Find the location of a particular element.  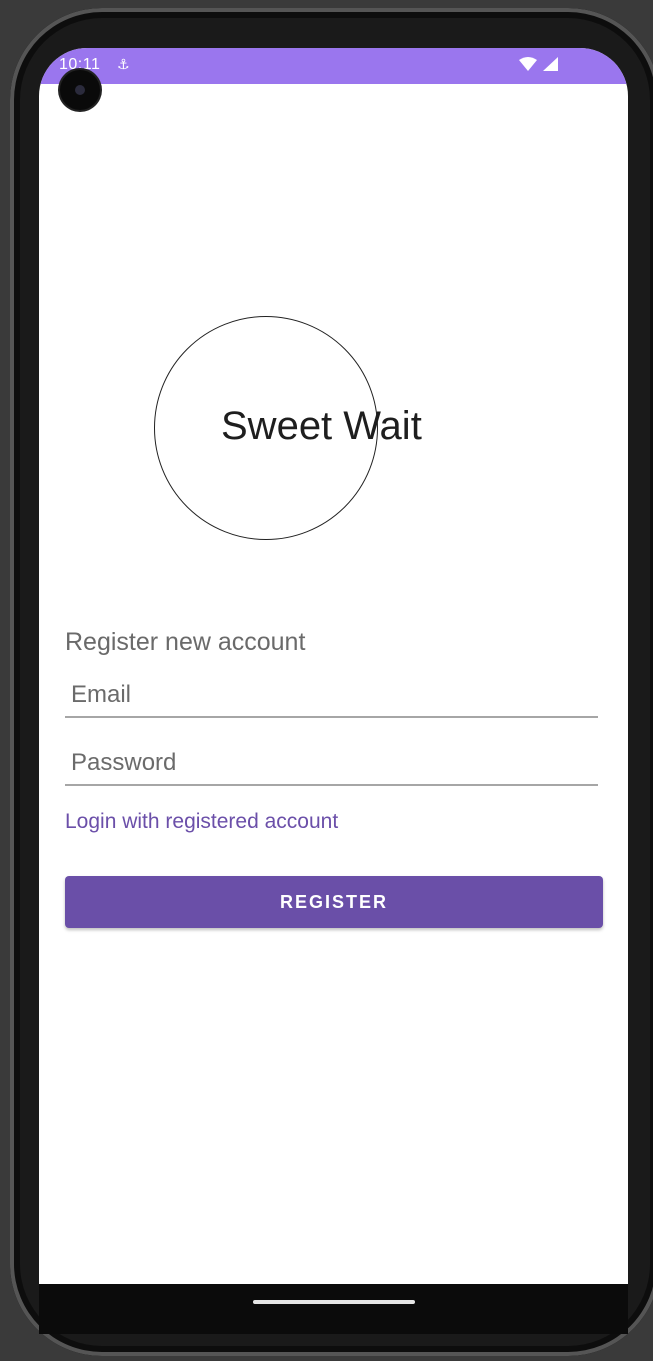

register-button: REGISTER is located at coordinates (334, 902).